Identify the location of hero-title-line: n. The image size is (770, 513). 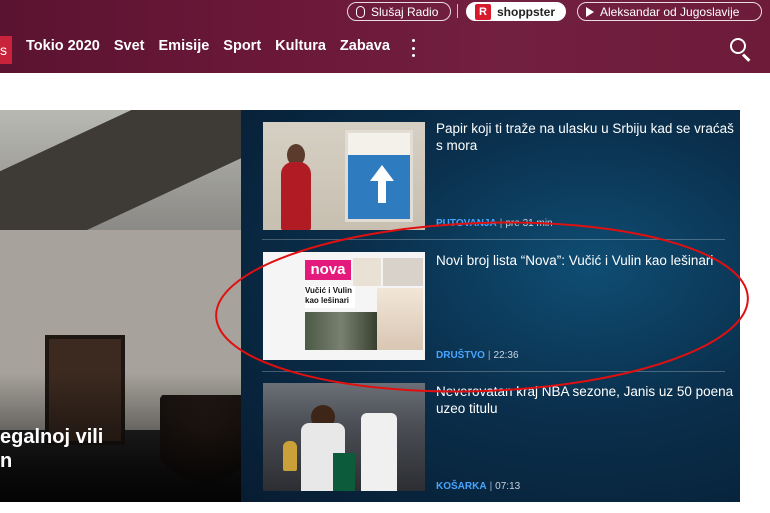
(6, 461).